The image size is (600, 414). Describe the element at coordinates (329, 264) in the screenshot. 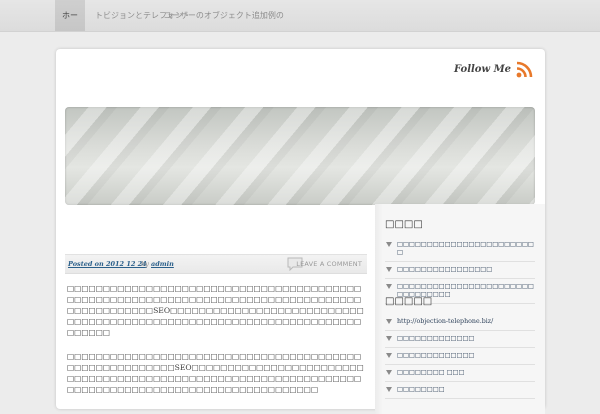

I see `leave-comment-link: LEAVE A COMMENT` at that location.